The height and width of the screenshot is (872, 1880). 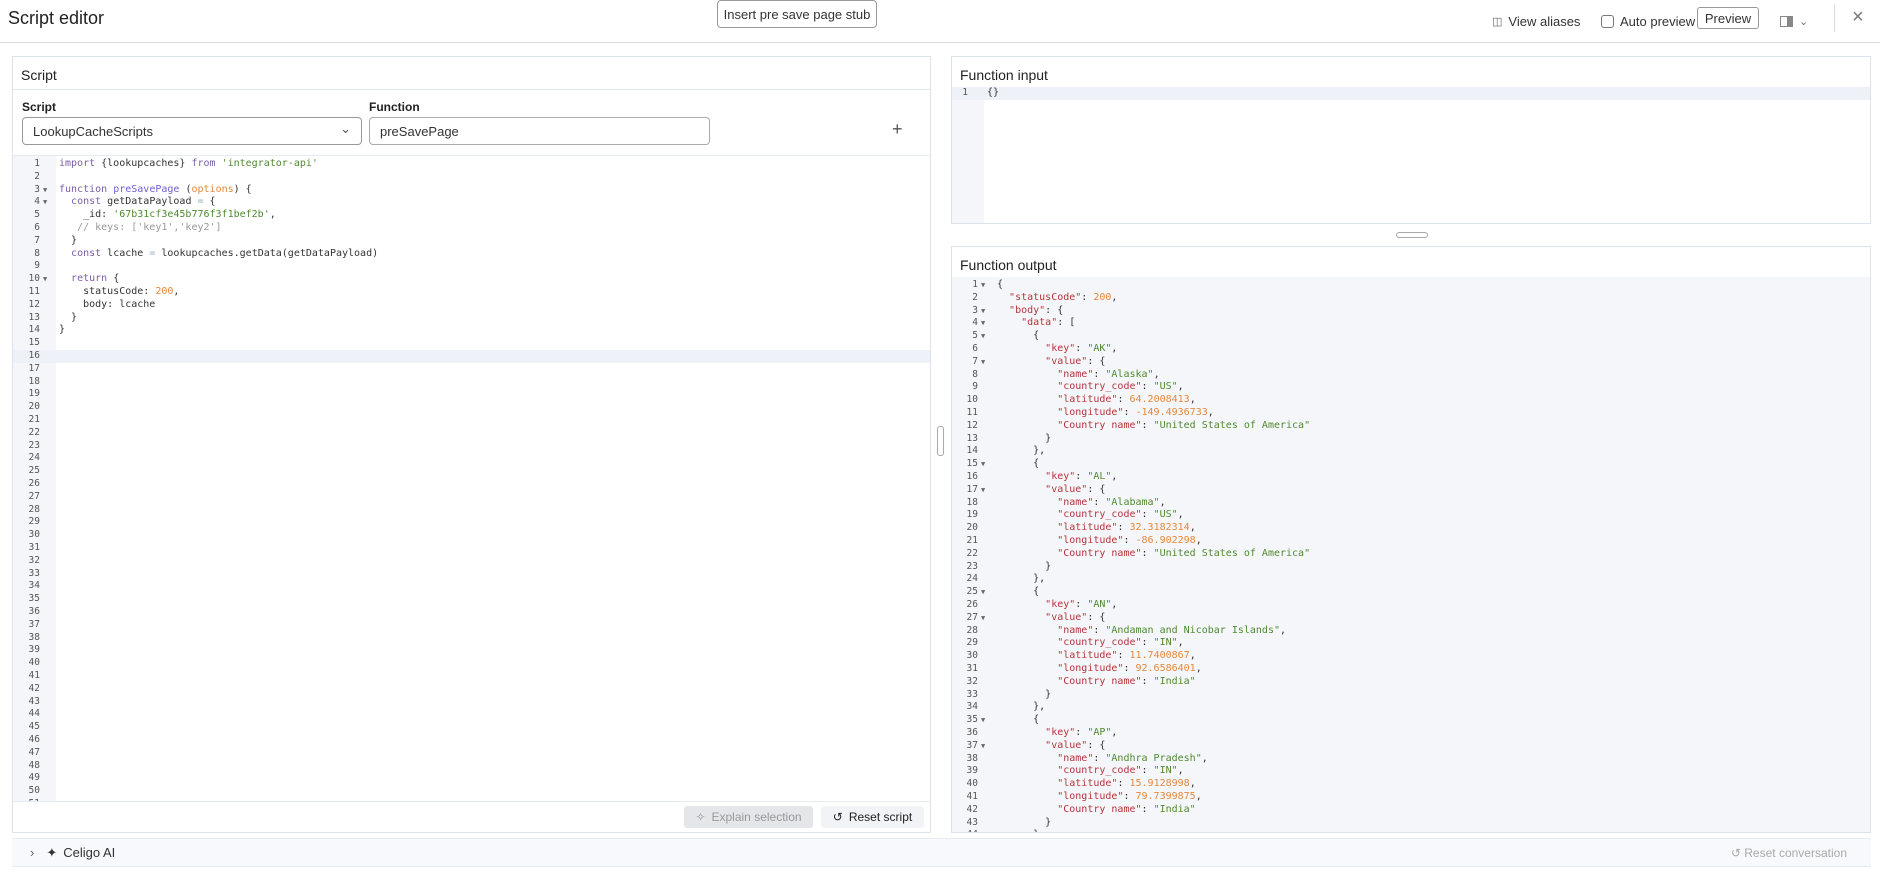 What do you see at coordinates (1075, 745) in the screenshot?
I see `code-line: "value": {` at bounding box center [1075, 745].